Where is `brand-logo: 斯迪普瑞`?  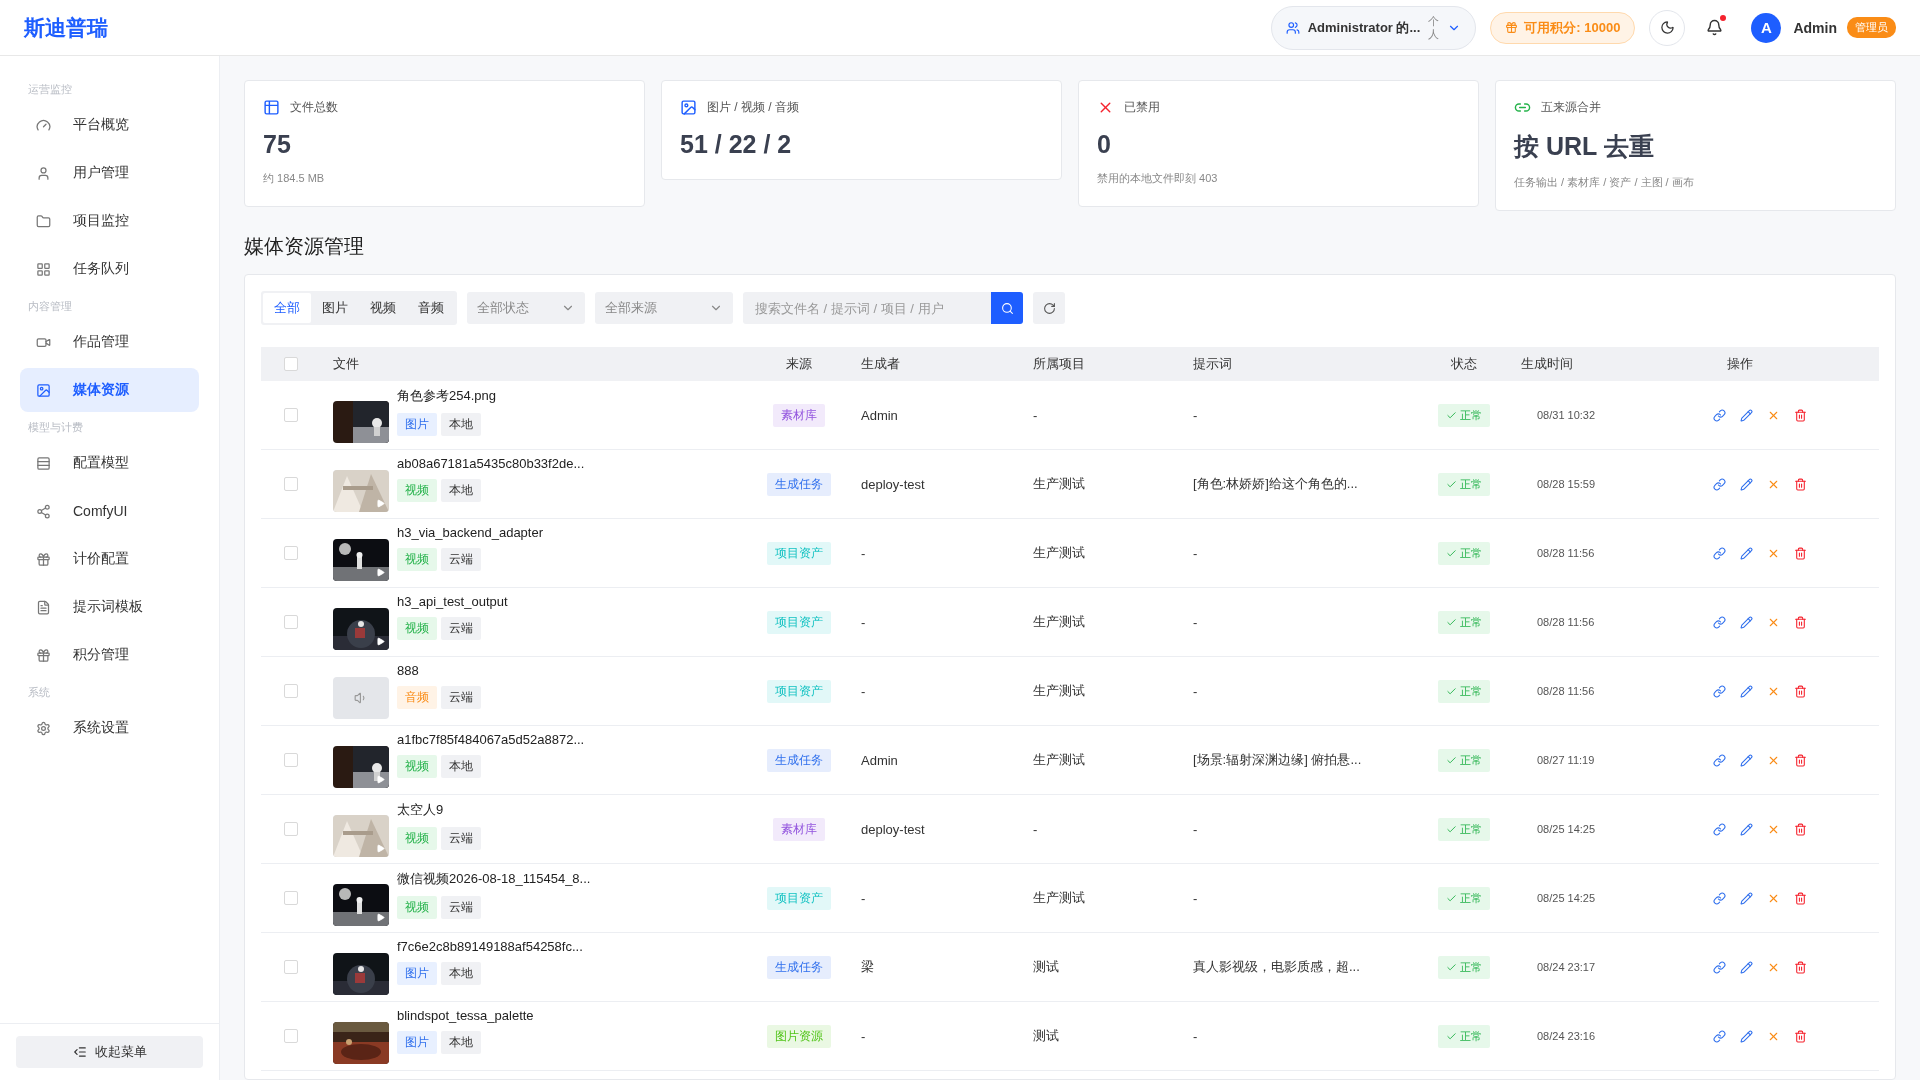 brand-logo: 斯迪普瑞 is located at coordinates (66, 27).